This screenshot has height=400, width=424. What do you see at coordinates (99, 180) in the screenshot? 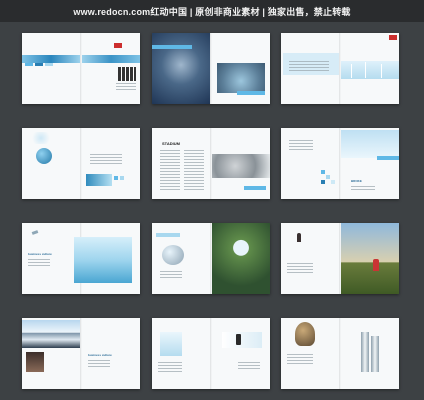
I see `cityscape-photo` at bounding box center [99, 180].